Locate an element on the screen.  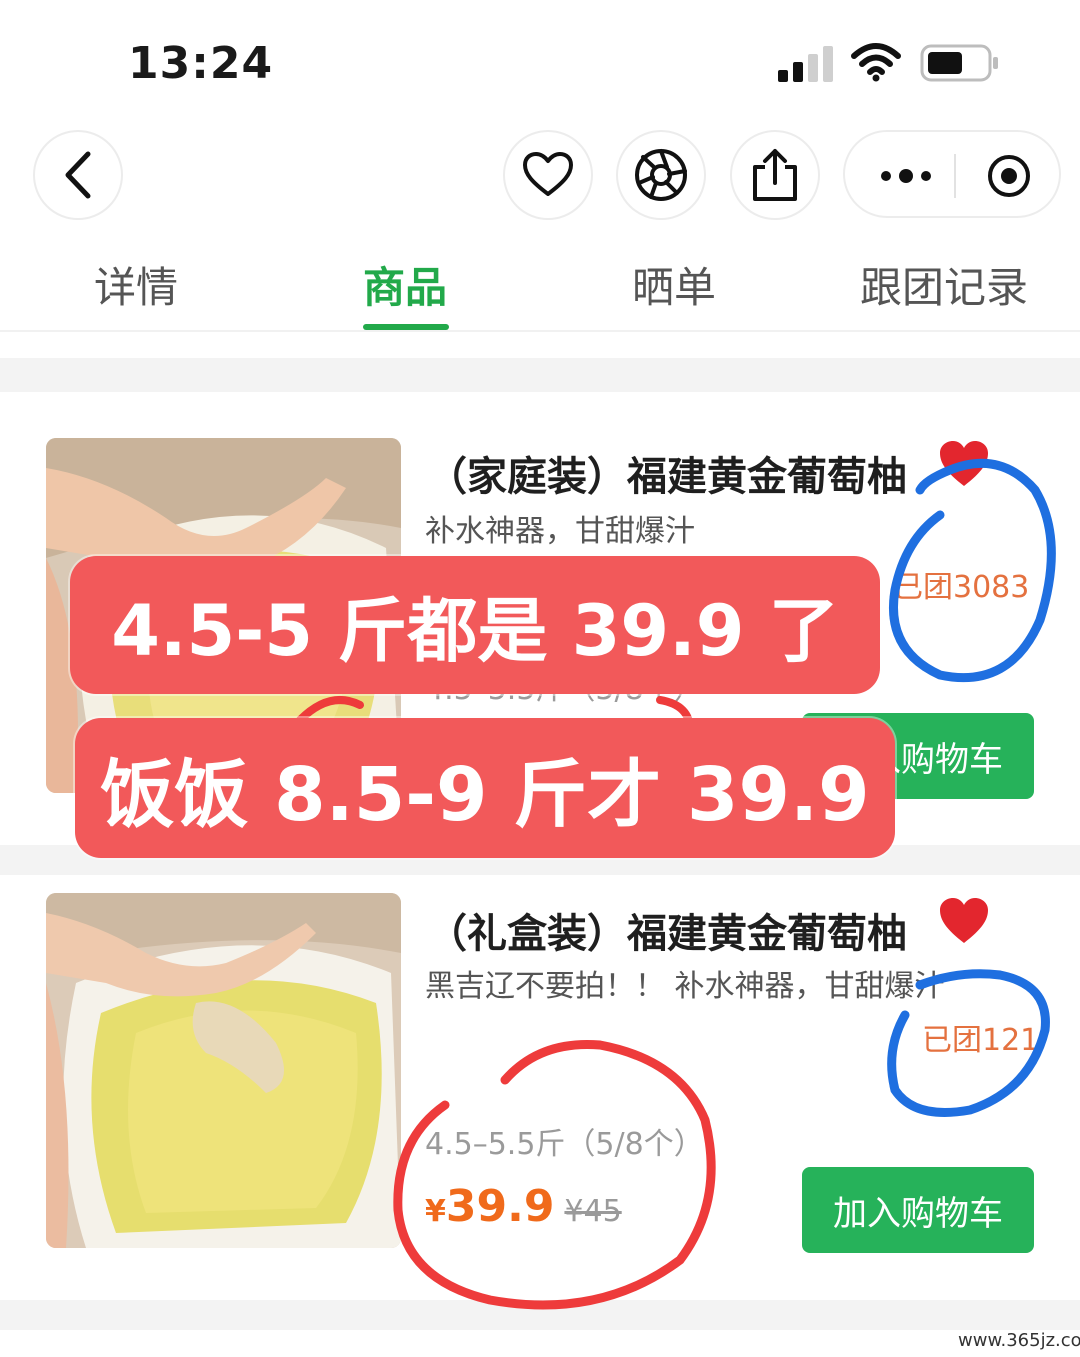
chevron-left-icon is located at coordinates (78, 175).